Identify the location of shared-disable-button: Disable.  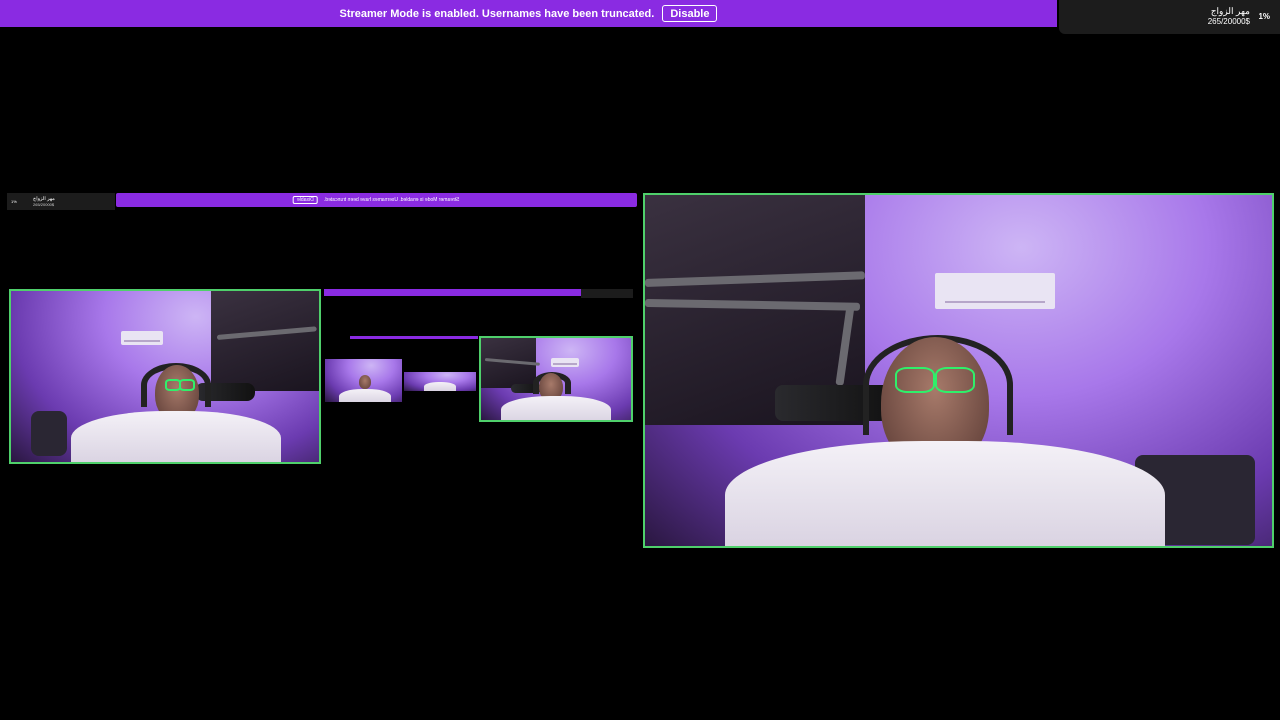
(306, 200).